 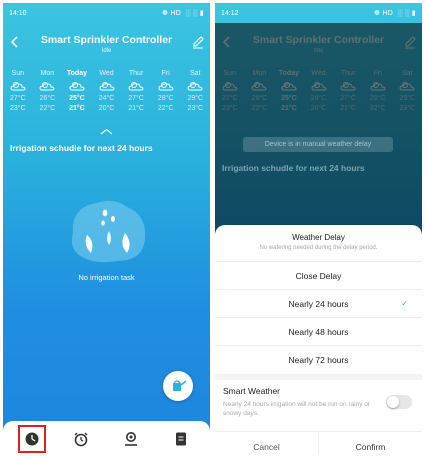 I want to click on option-48-hours: Nearly 48 hours, so click(x=318, y=331).